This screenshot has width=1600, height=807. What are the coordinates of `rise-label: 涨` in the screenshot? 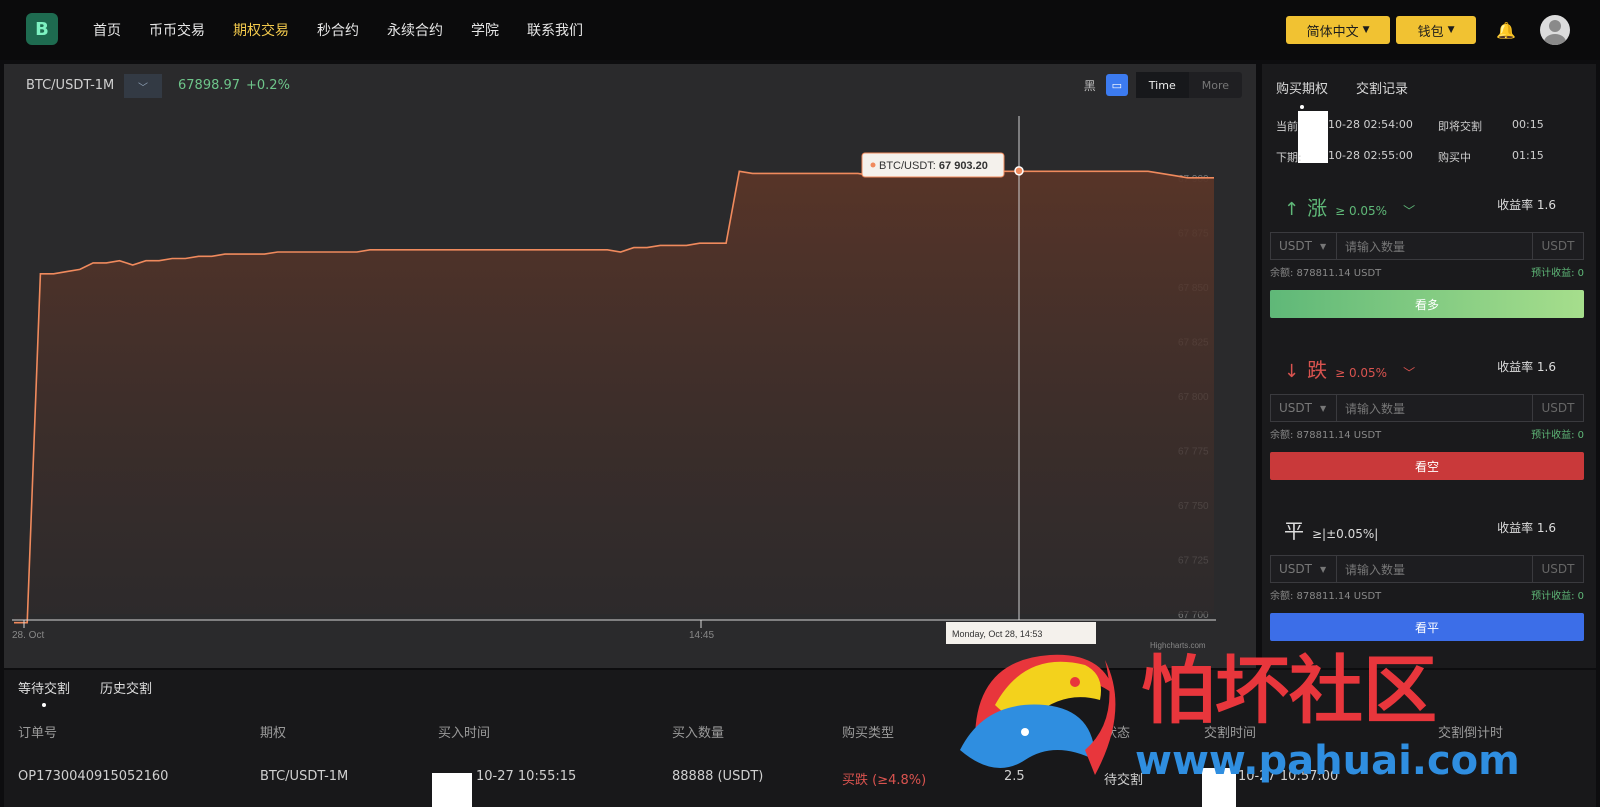 It's located at (1317, 208).